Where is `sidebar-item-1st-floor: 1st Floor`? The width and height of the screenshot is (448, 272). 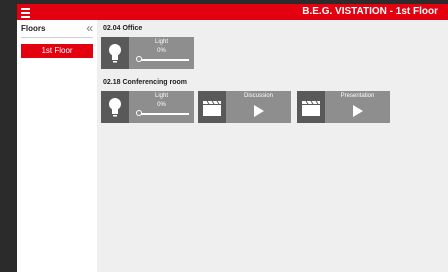 sidebar-item-1st-floor: 1st Floor is located at coordinates (57, 51).